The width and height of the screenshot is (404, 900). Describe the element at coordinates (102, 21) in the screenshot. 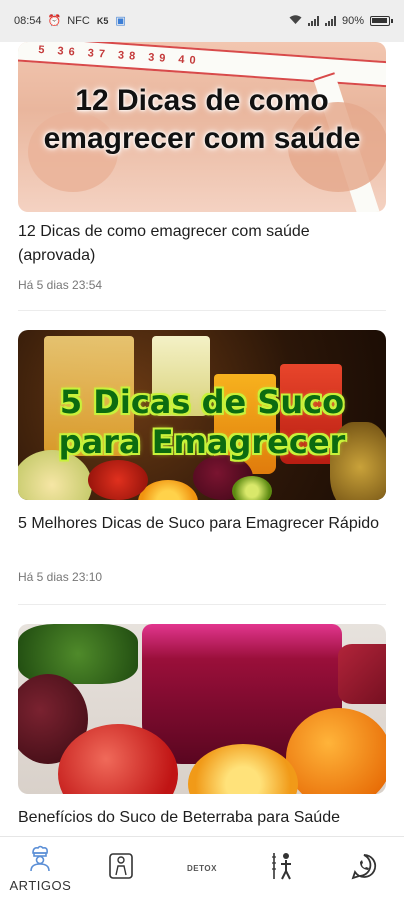

I see `data-speed-icon: K5` at that location.